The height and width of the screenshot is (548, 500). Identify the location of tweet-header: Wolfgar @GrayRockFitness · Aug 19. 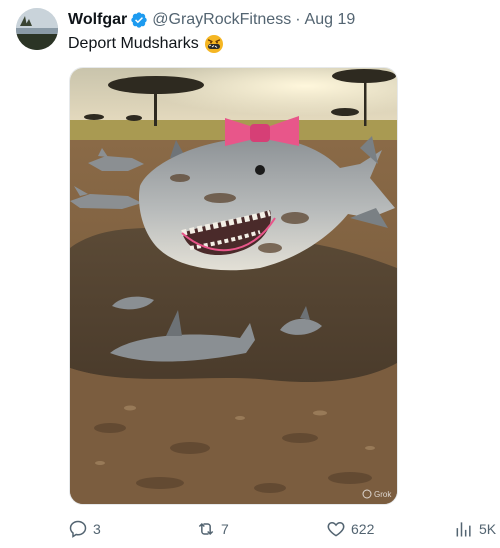
(211, 20).